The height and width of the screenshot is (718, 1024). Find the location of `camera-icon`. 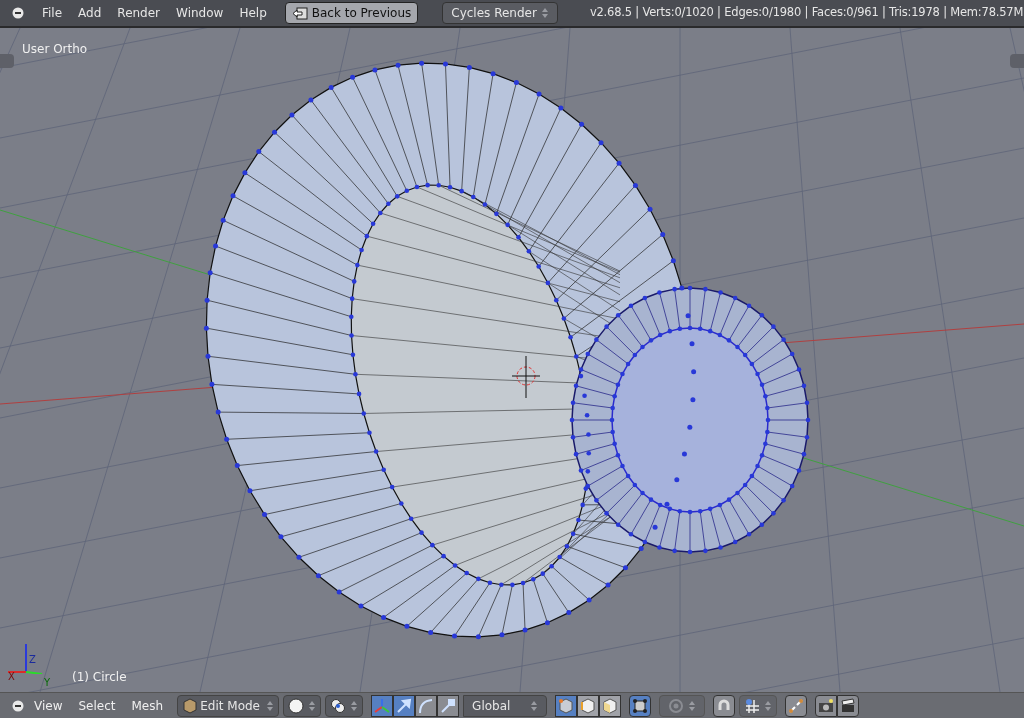

camera-icon is located at coordinates (826, 705).